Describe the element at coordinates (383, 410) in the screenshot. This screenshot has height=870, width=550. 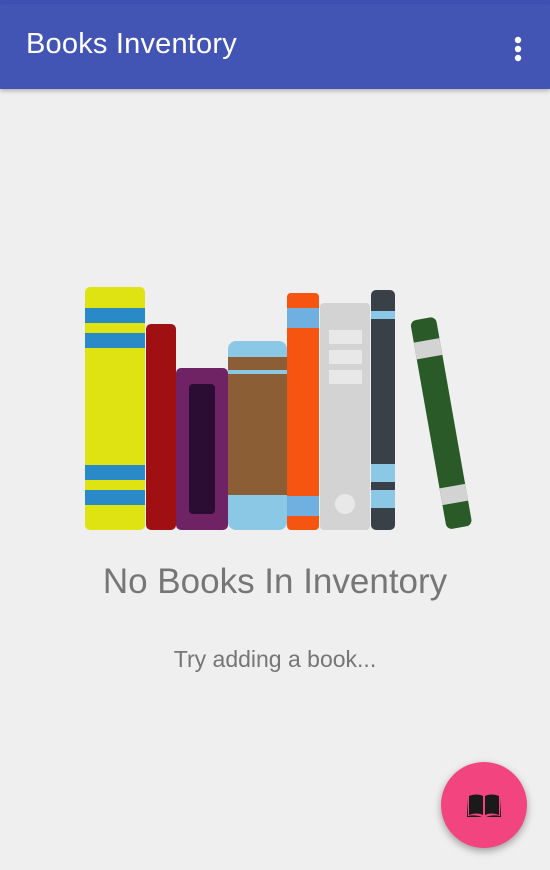
I see `slate-book` at that location.